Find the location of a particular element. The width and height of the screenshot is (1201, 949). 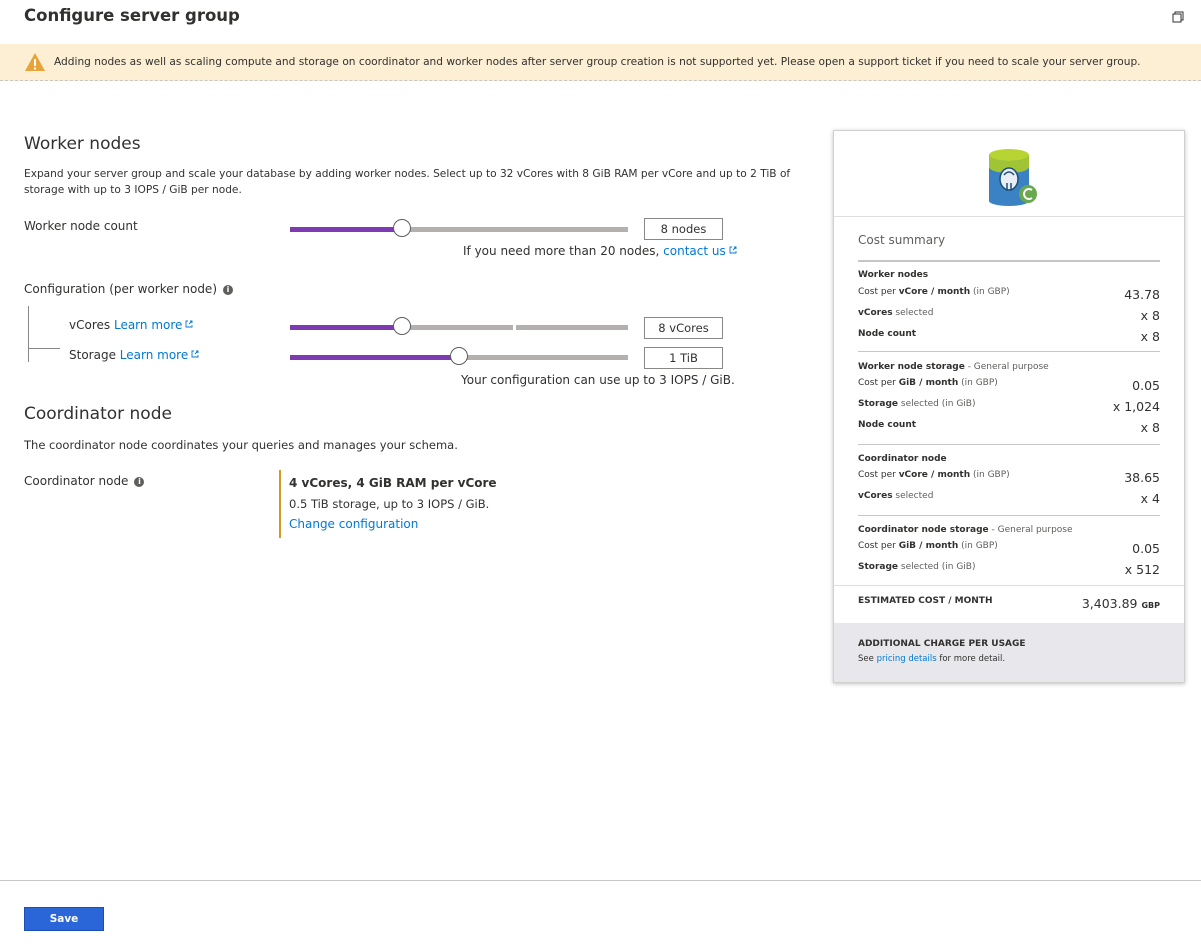

coordinator-config-title: 4 vCores, 4 GiB RAM per vCore is located at coordinates (393, 483).